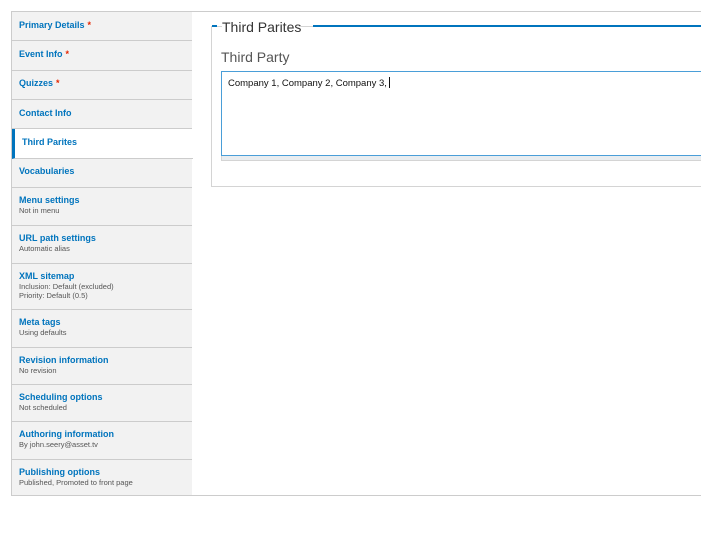 The height and width of the screenshot is (538, 701). Describe the element at coordinates (255, 57) in the screenshot. I see `third-party-label: Third Party` at that location.